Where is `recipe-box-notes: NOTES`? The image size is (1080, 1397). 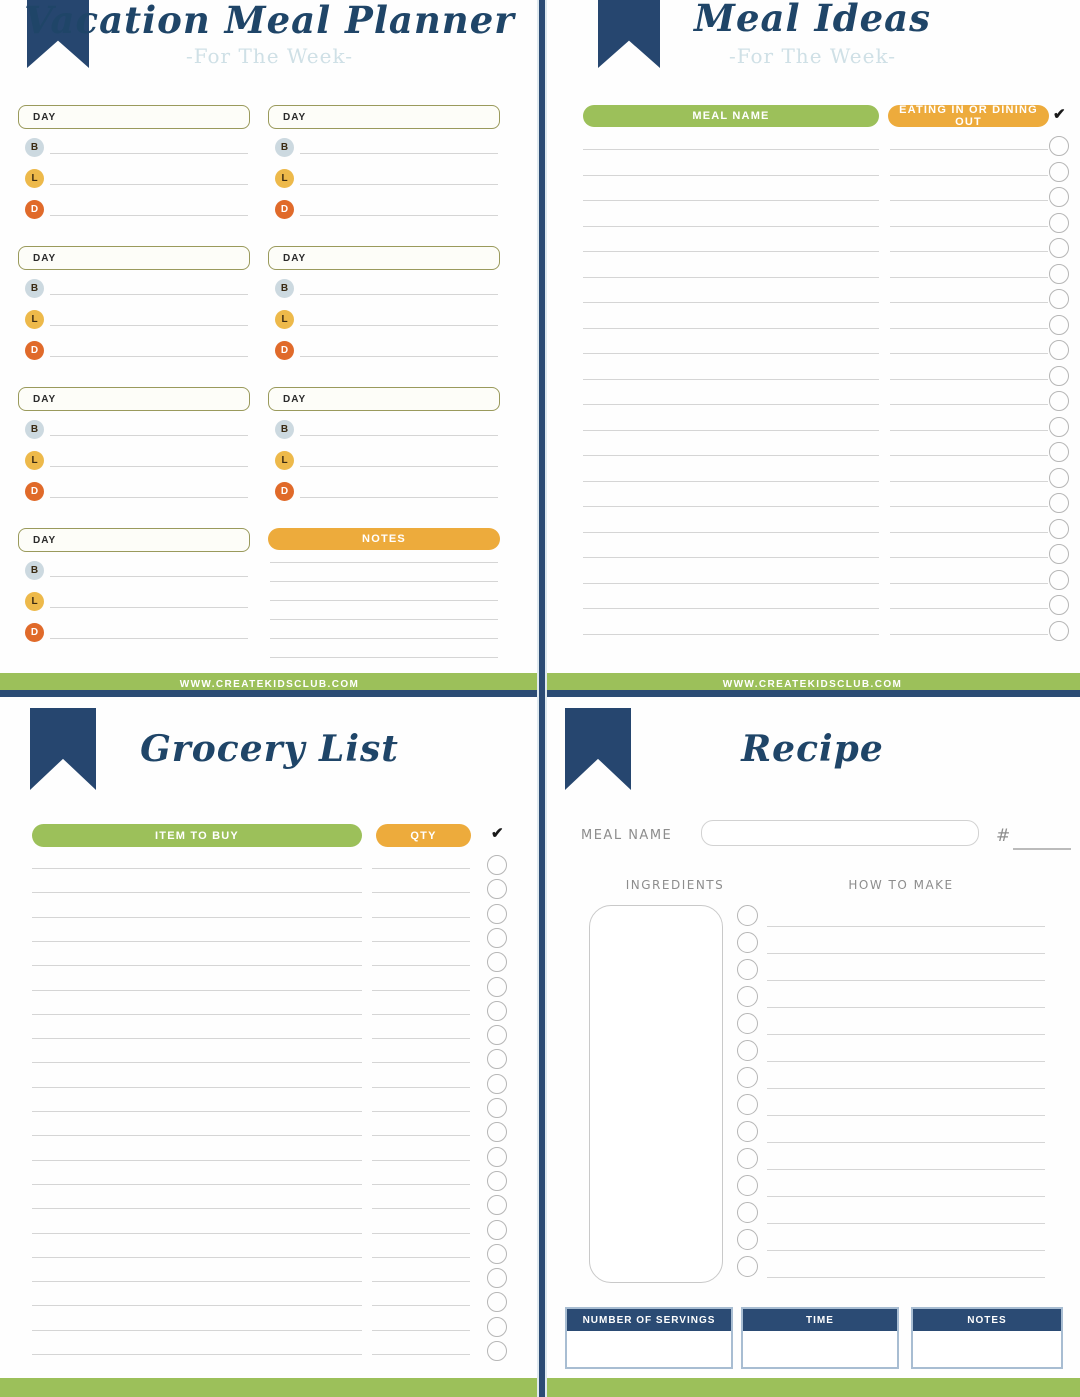
recipe-box-notes: NOTES is located at coordinates (987, 1338).